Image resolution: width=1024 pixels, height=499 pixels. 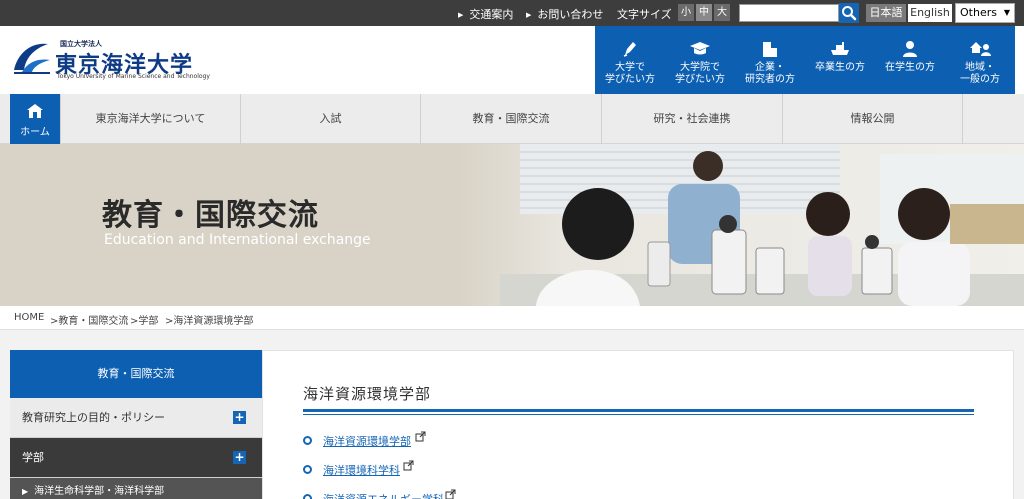 I want to click on pen-icon, so click(x=629, y=49).